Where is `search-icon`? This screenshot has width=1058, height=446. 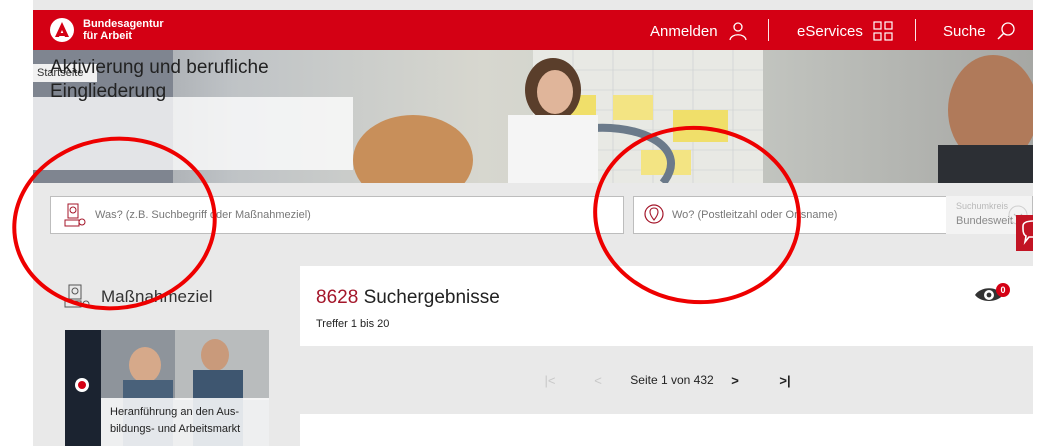
search-icon is located at coordinates (1006, 31).